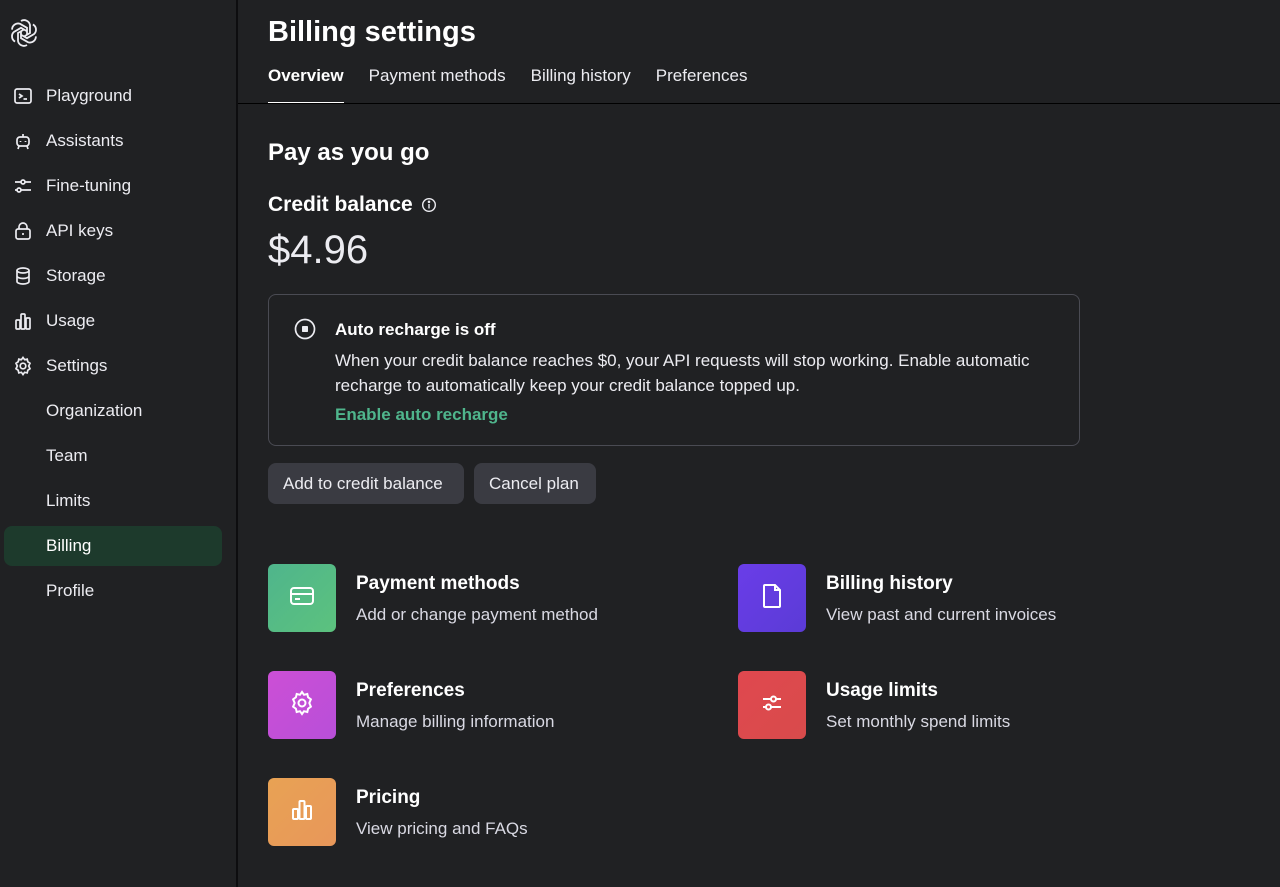 This screenshot has width=1280, height=887. I want to click on sidebar-item-assistants: Assistants, so click(113, 141).